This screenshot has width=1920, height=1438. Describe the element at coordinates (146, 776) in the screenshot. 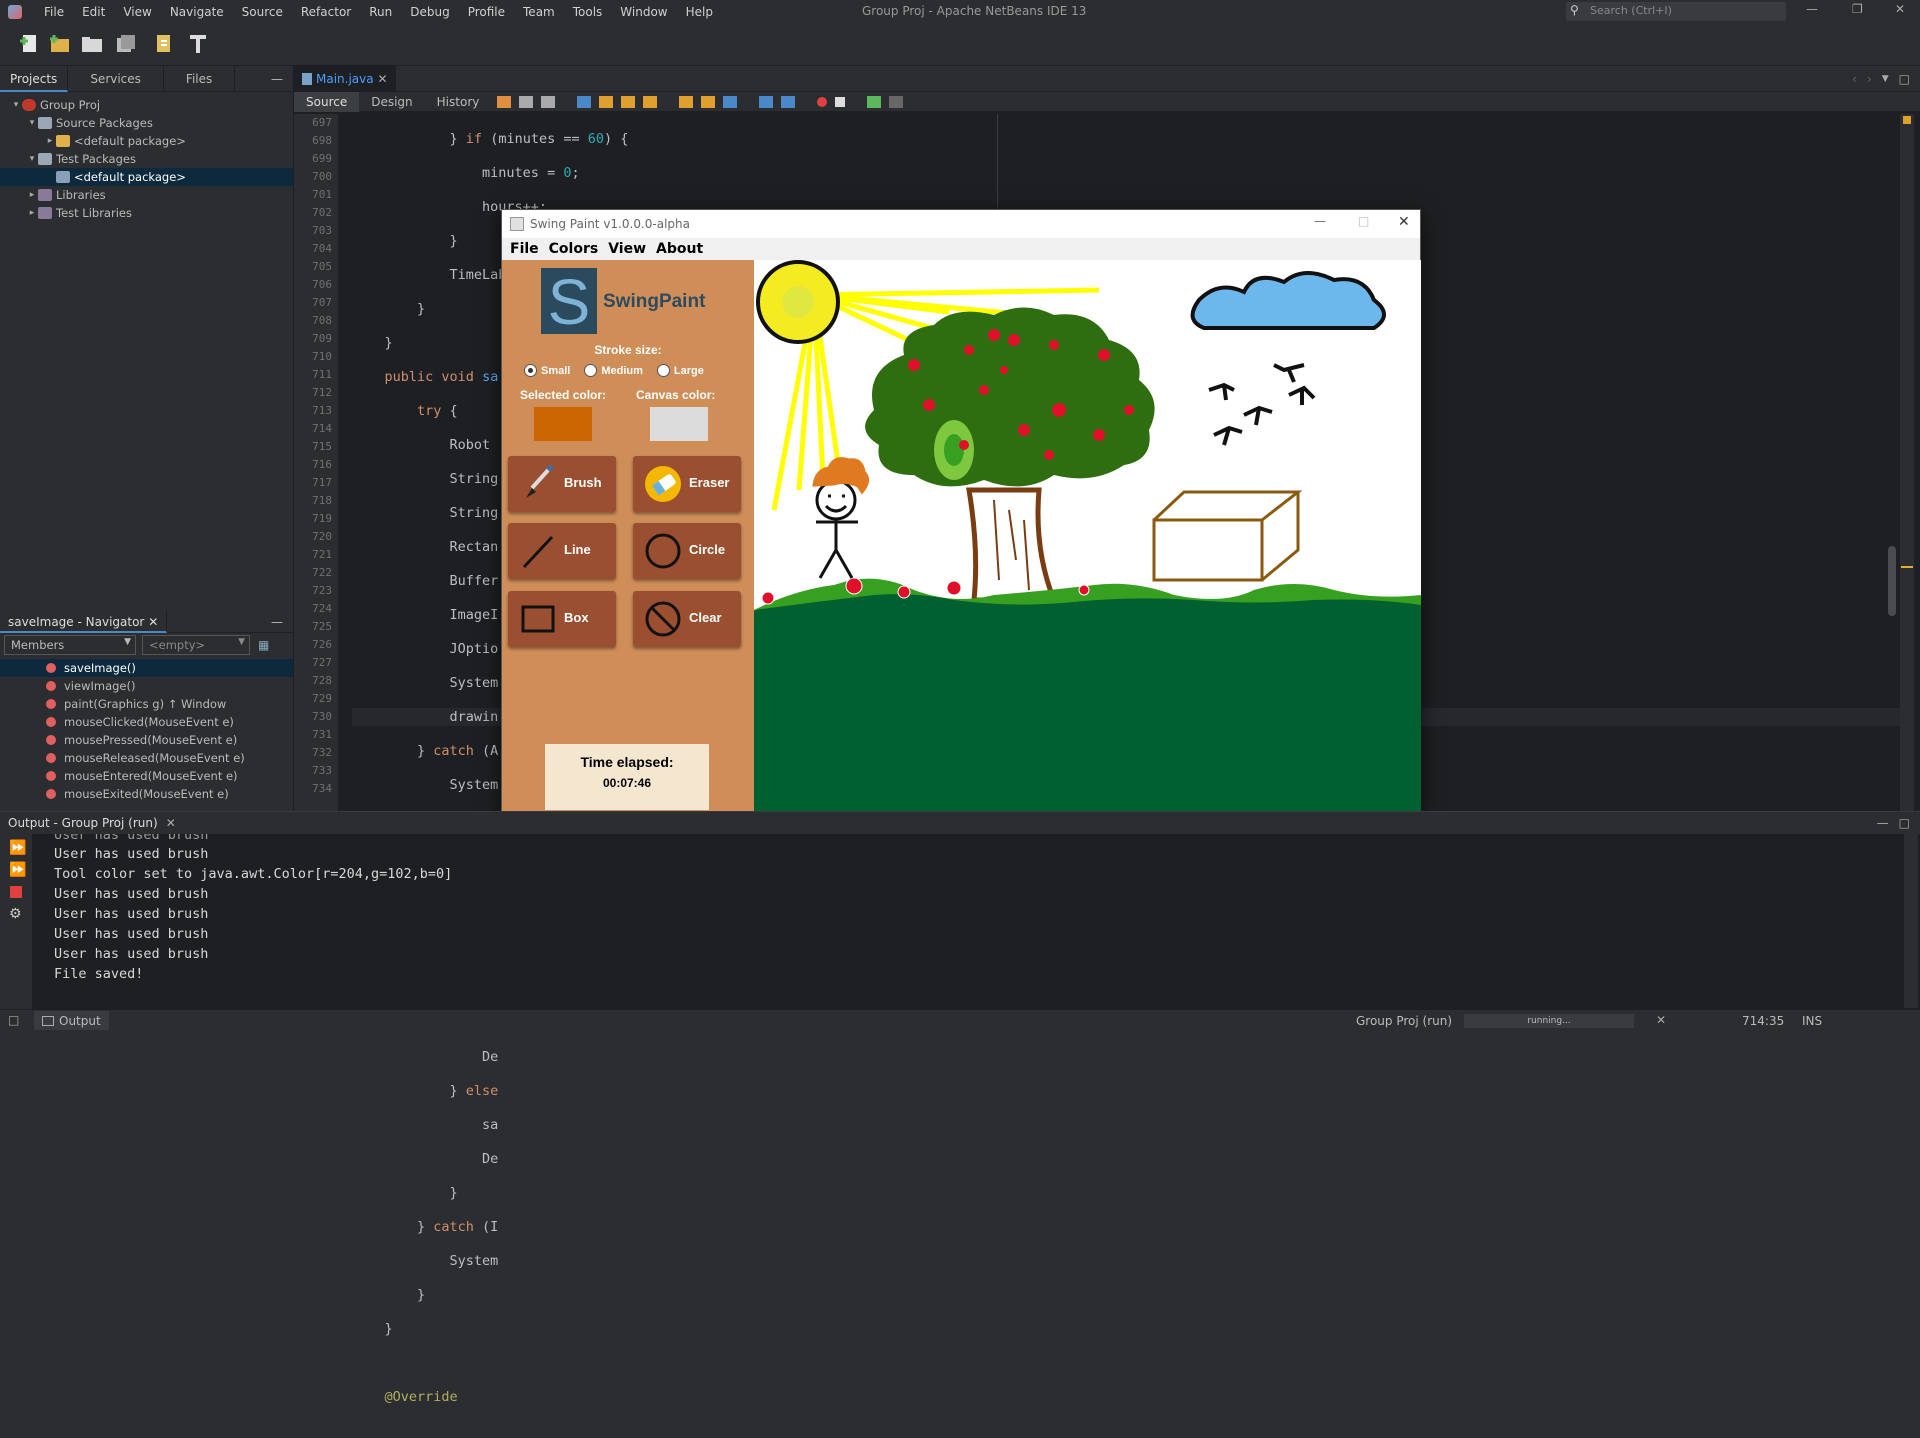

I see `member-item: mouseEntered(MouseEvent e)` at that location.